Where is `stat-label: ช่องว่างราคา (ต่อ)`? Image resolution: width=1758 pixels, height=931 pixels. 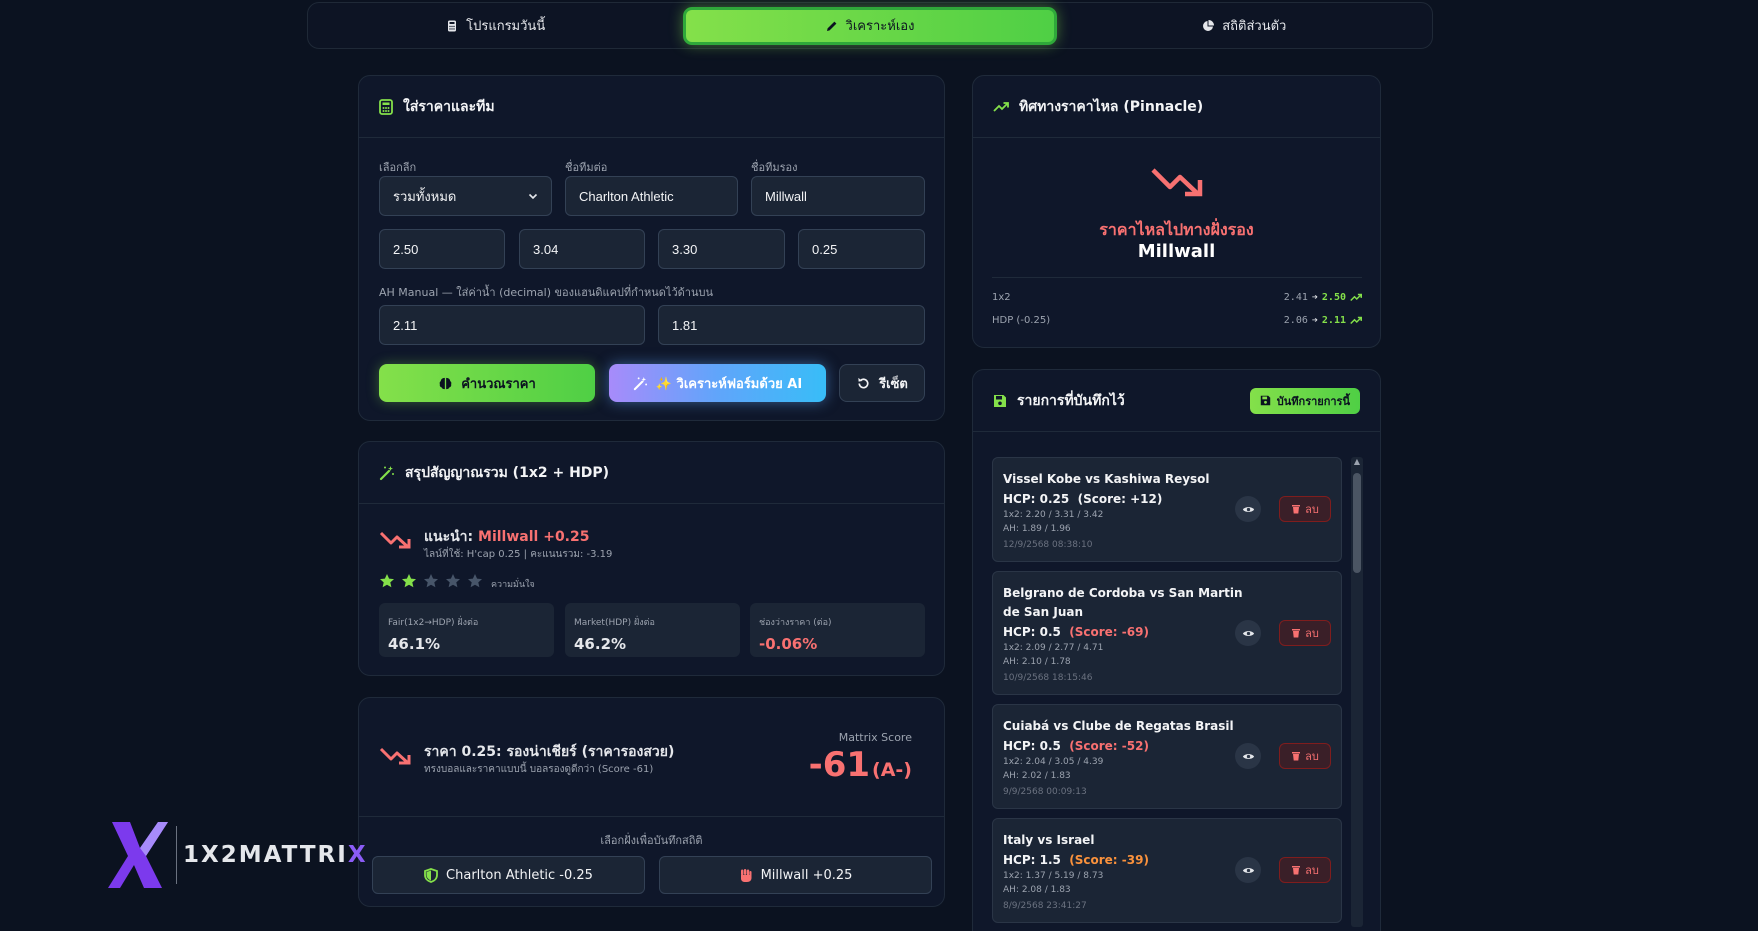 stat-label: ช่องว่างราคา (ต่อ) is located at coordinates (795, 623).